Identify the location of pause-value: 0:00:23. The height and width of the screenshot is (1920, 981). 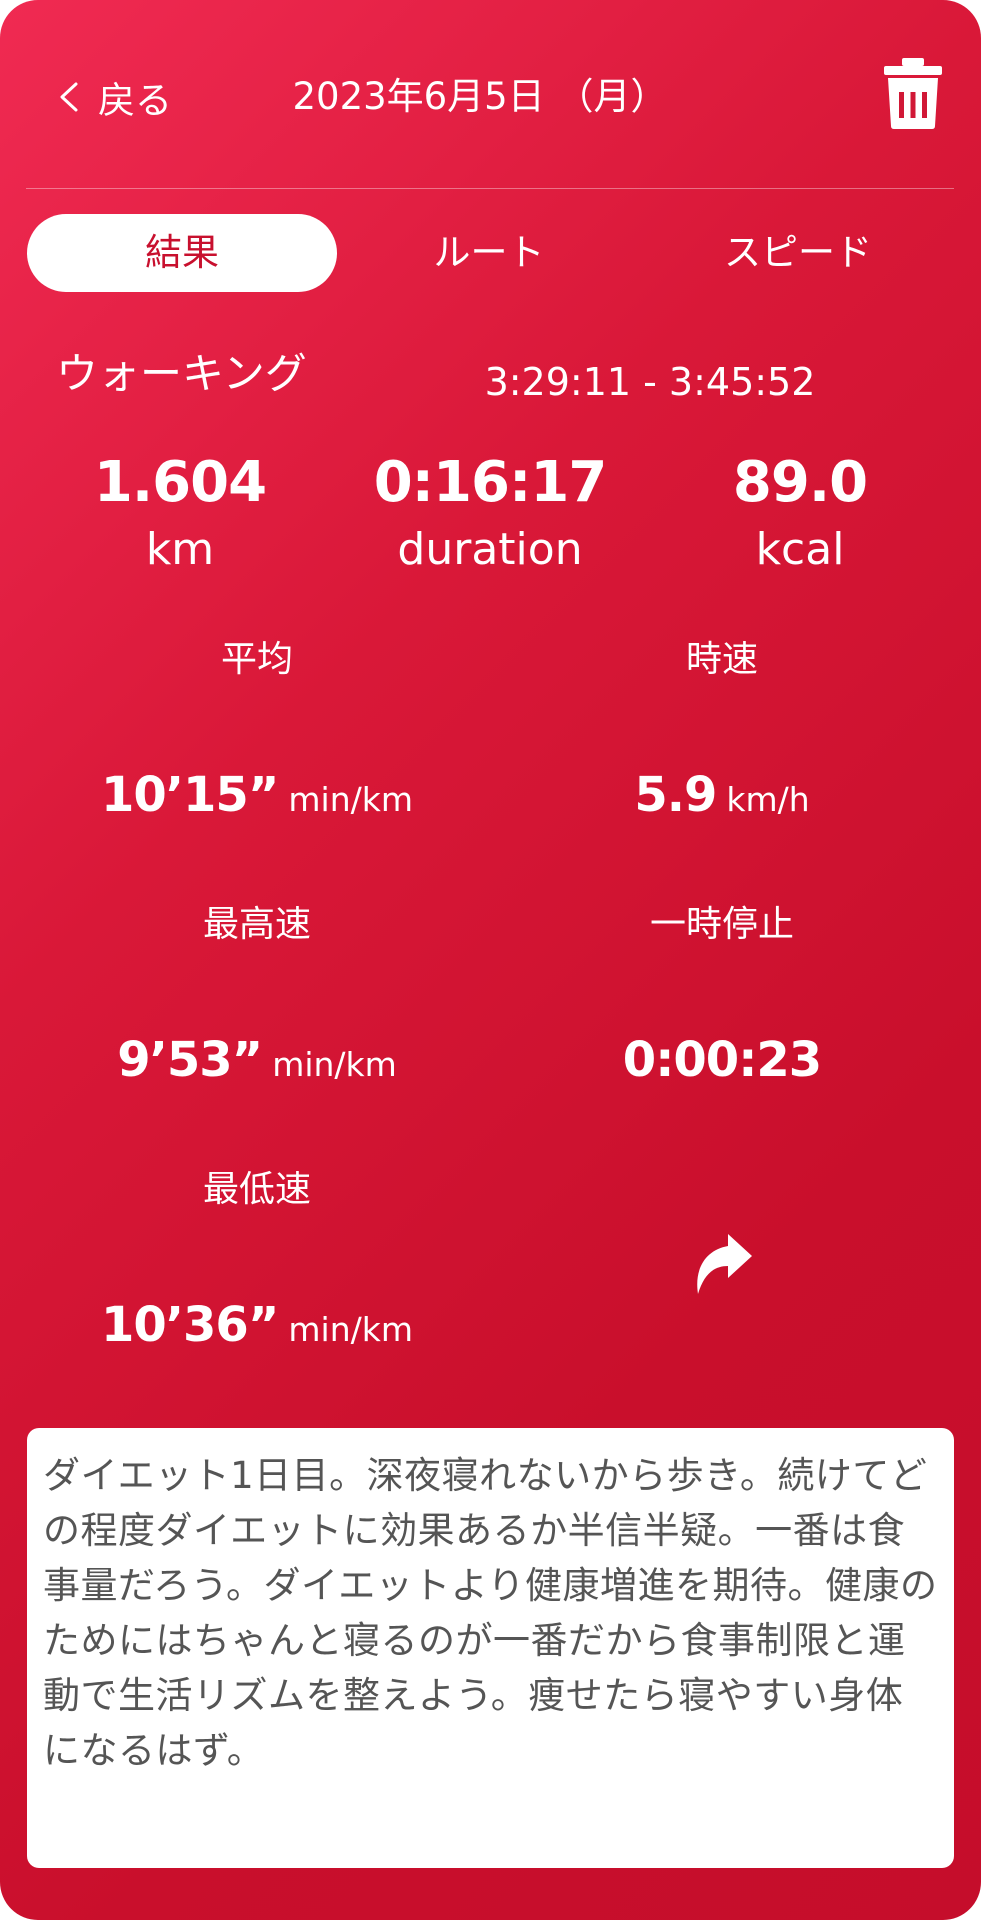
(722, 1060).